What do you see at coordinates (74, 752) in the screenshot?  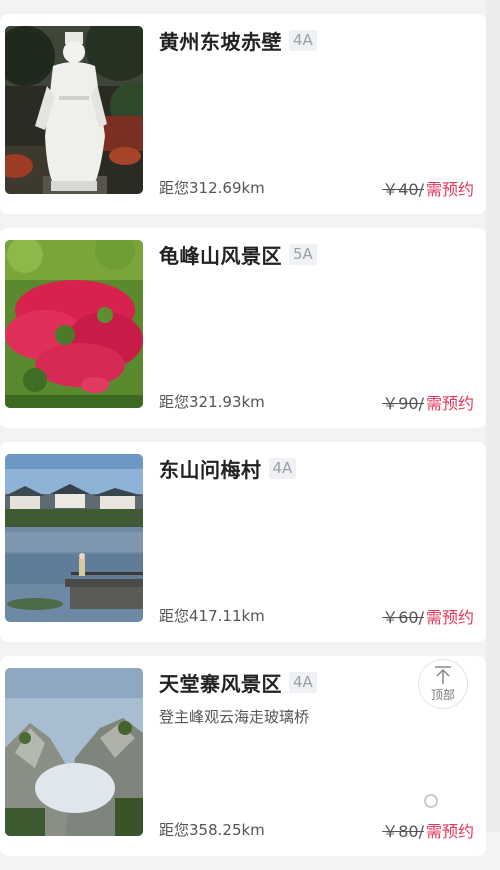 I see `attraction-photo-mountain` at bounding box center [74, 752].